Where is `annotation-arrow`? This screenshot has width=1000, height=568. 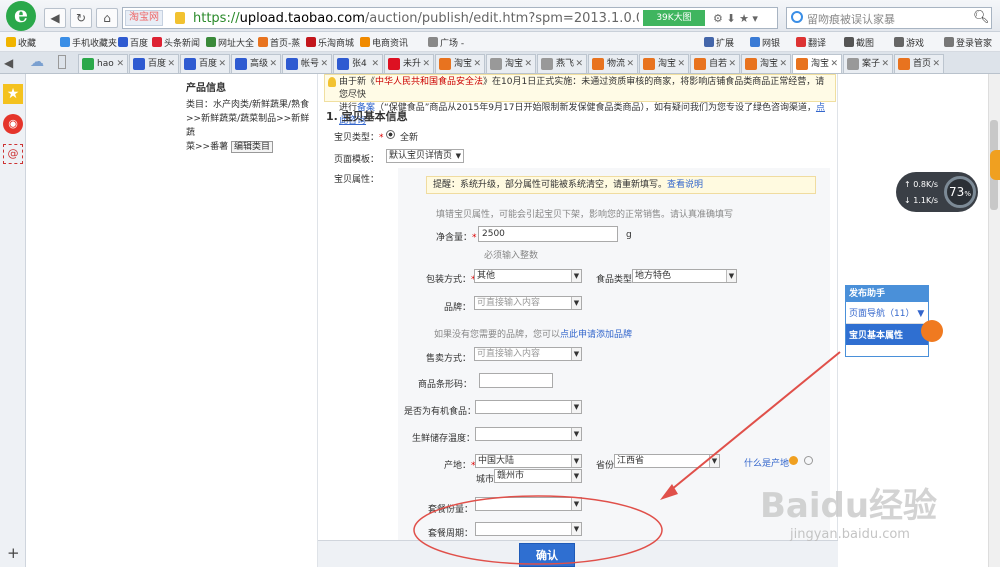
annotation-arrow is located at coordinates (753, 423).